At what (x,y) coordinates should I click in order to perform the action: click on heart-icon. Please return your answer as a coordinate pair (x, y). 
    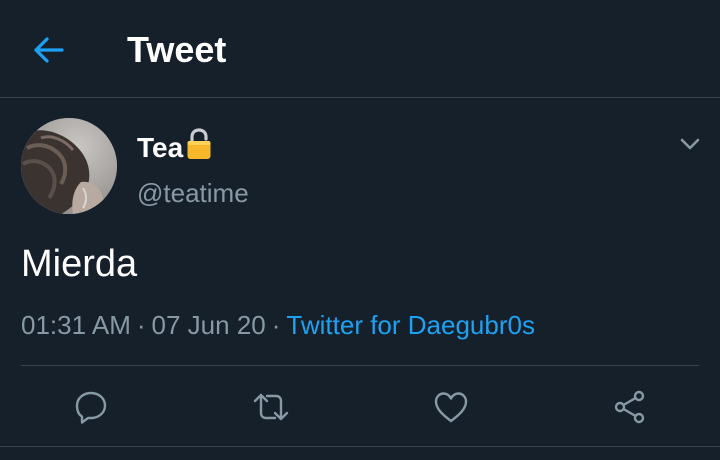
    Looking at the image, I should click on (451, 407).